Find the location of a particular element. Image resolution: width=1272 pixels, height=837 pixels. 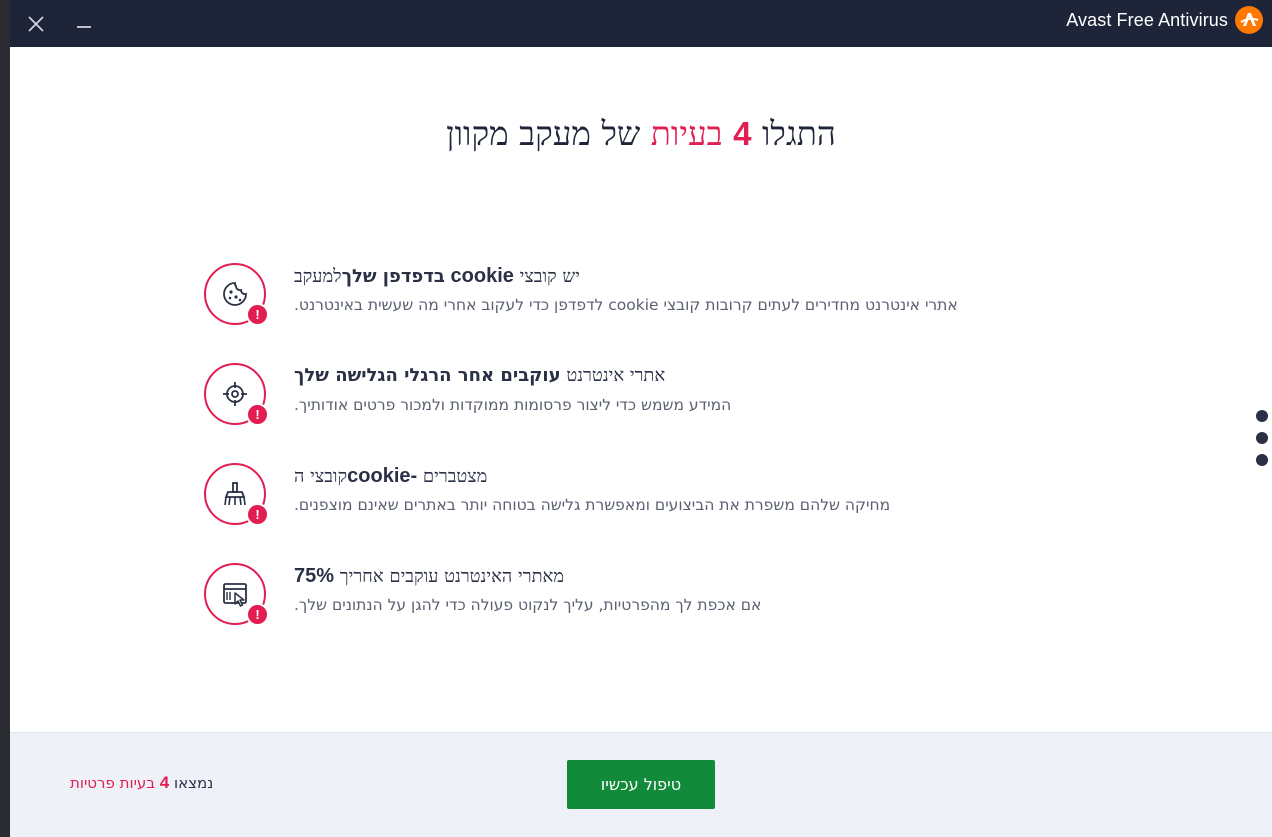

issue-title: יש קובצי cookie בדפדפן שלךלמעקב is located at coordinates (437, 276).